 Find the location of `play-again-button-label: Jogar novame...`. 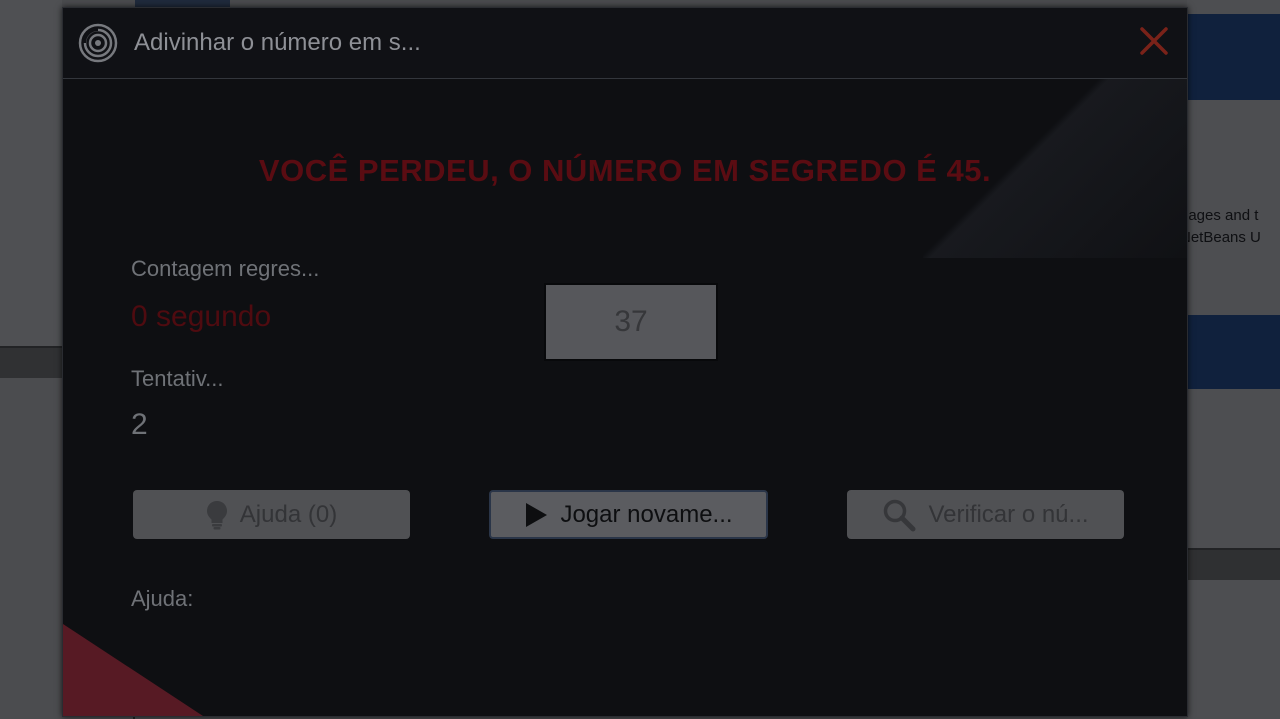

play-again-button-label: Jogar novame... is located at coordinates (646, 514).